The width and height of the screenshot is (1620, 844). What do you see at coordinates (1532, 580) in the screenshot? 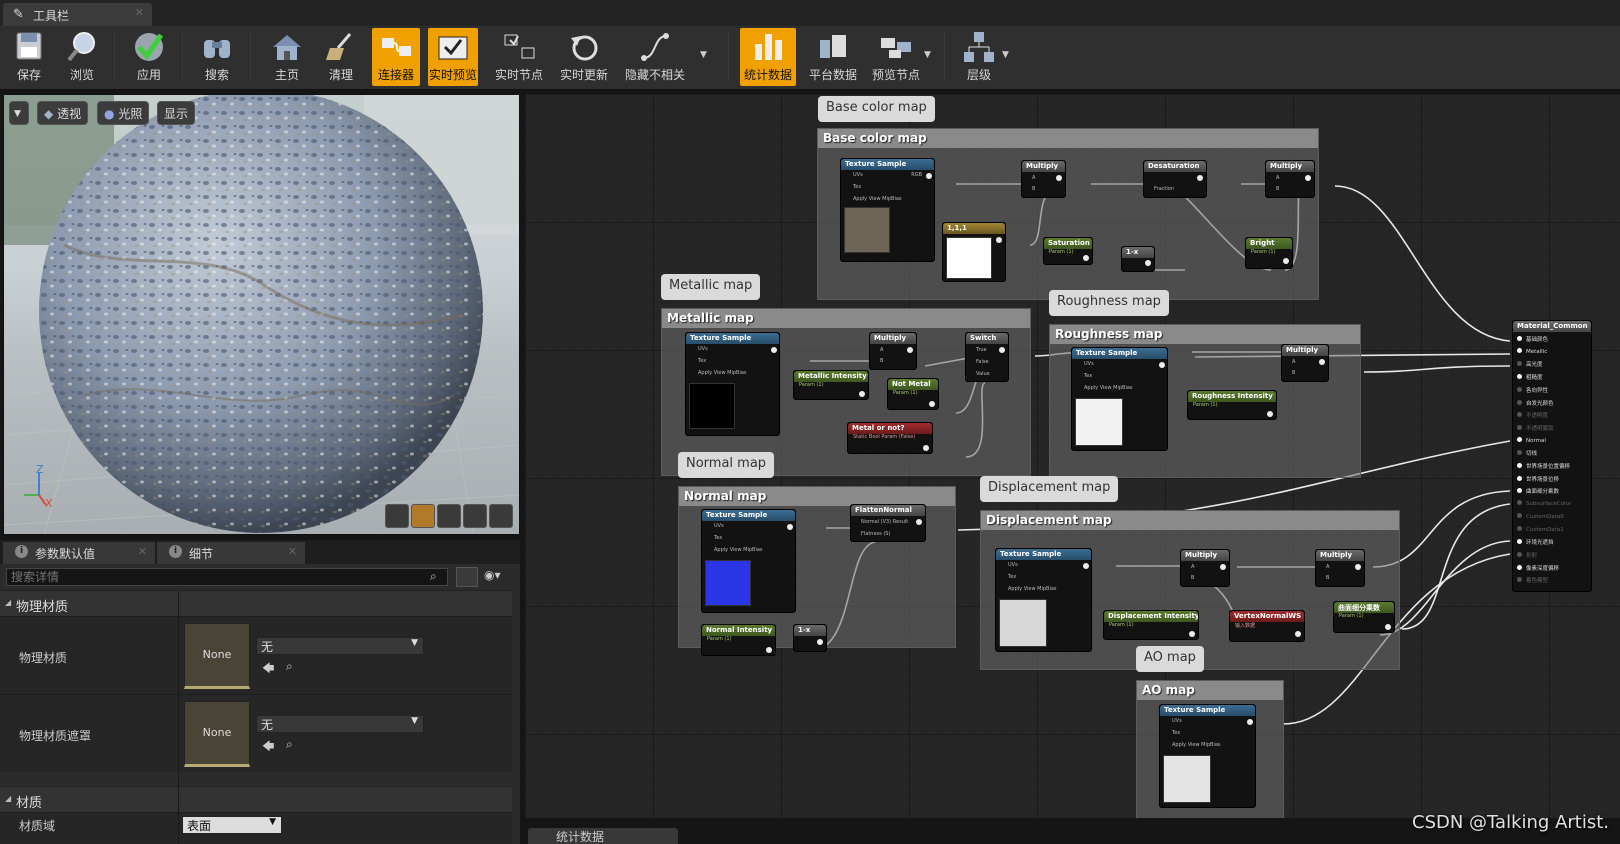
I see `material-input-pin: 着色模型` at bounding box center [1532, 580].